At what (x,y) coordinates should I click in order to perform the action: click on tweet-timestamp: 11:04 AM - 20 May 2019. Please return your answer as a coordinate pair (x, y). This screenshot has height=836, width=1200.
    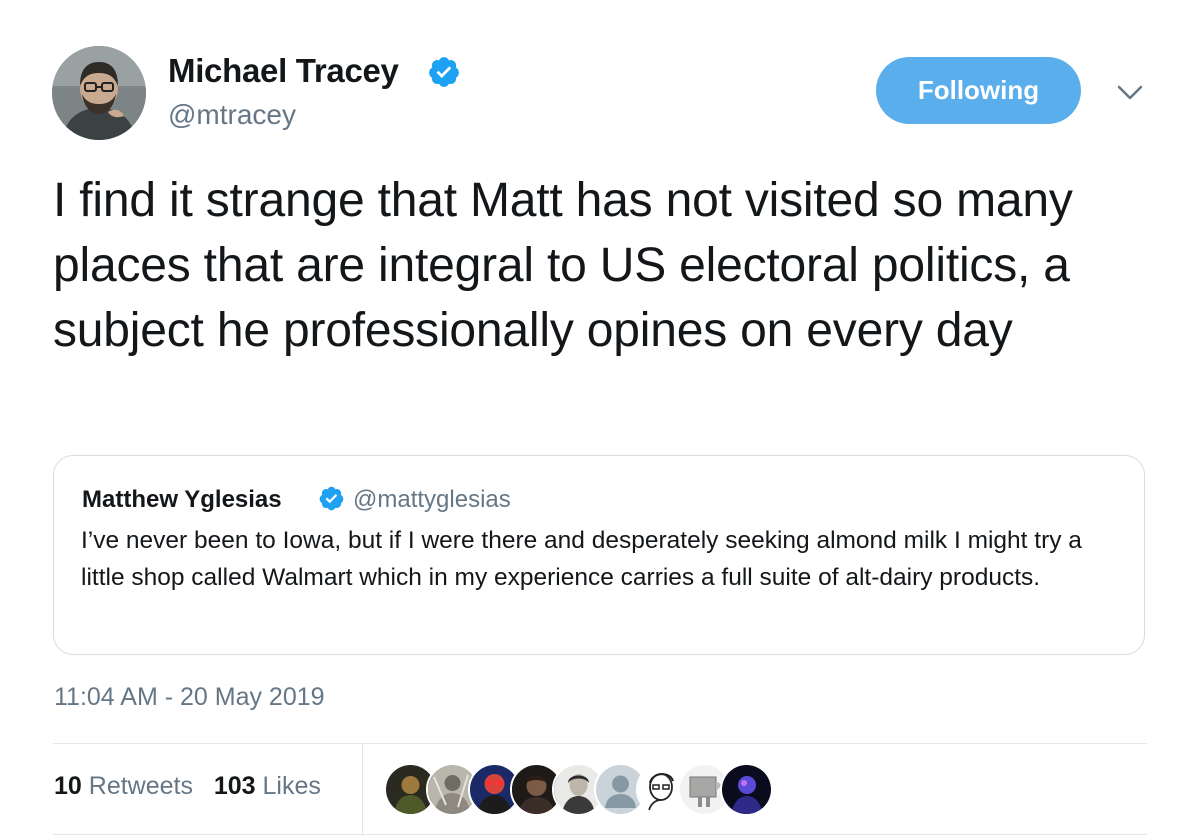
    Looking at the image, I should click on (189, 697).